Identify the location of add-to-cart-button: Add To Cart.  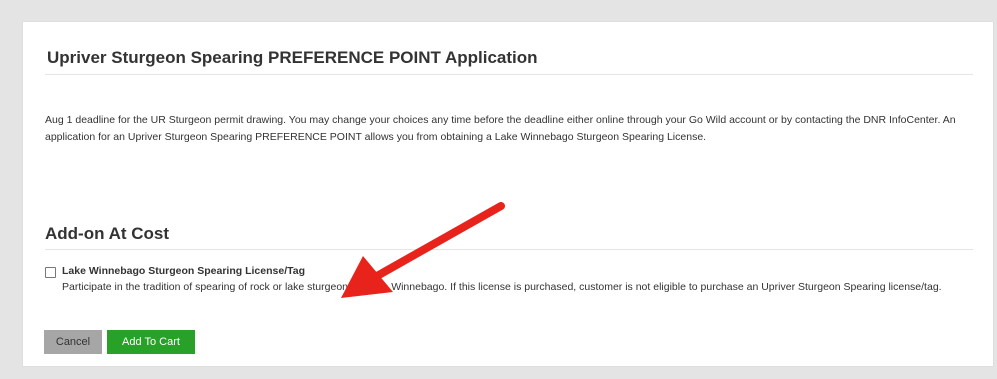
(151, 342).